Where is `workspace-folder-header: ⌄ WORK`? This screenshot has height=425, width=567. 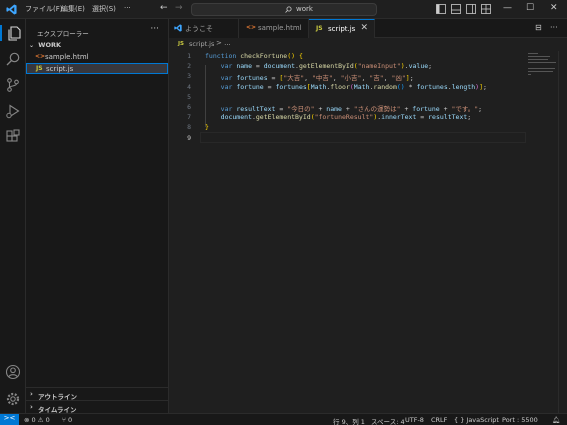
workspace-folder-header: ⌄ WORK is located at coordinates (45, 45).